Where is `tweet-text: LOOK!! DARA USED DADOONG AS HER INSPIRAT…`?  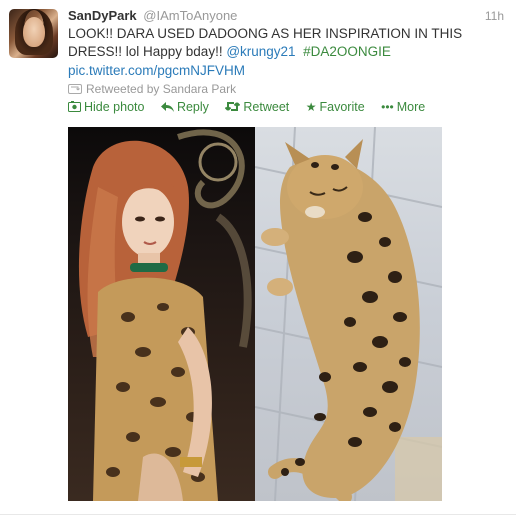
tweet-text: LOOK!! DARA USED DADOONG AS HER INSPIRAT… is located at coordinates (274, 43).